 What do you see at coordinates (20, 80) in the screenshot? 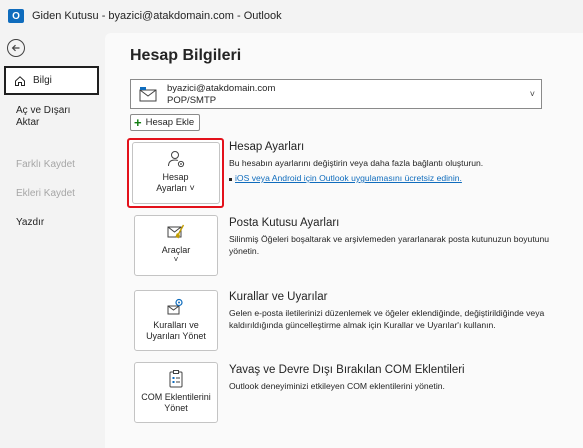
I see `home-icon` at bounding box center [20, 80].